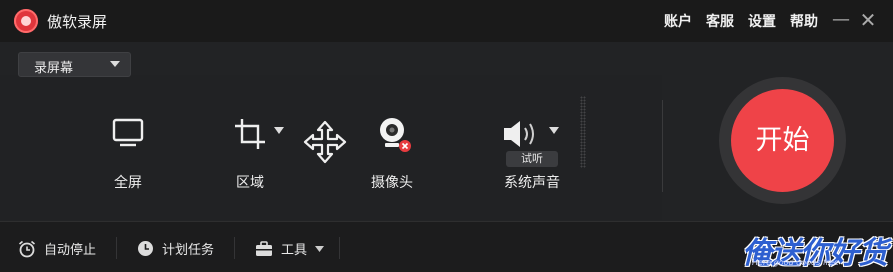  I want to click on nav-account: 账户, so click(678, 21).